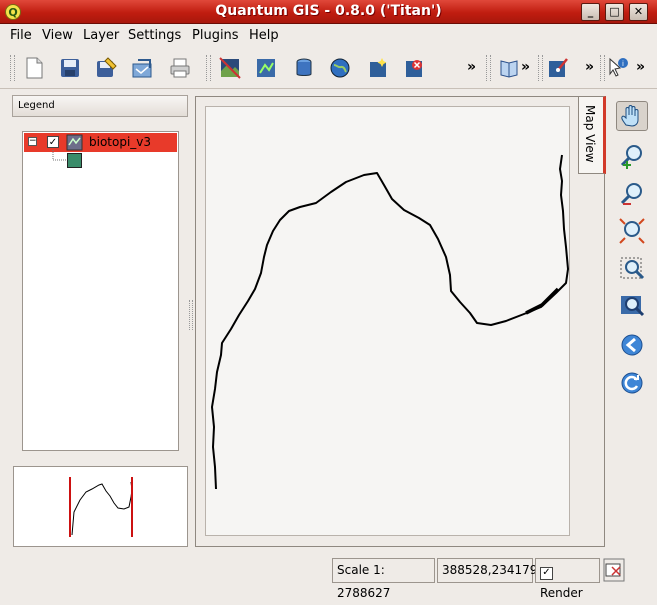  I want to click on overview-map, so click(101, 507).